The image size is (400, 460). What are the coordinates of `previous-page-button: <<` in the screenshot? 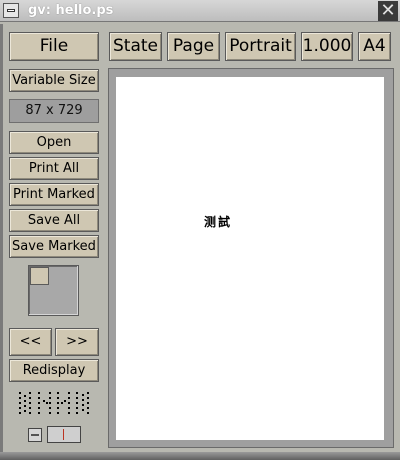 It's located at (30, 342).